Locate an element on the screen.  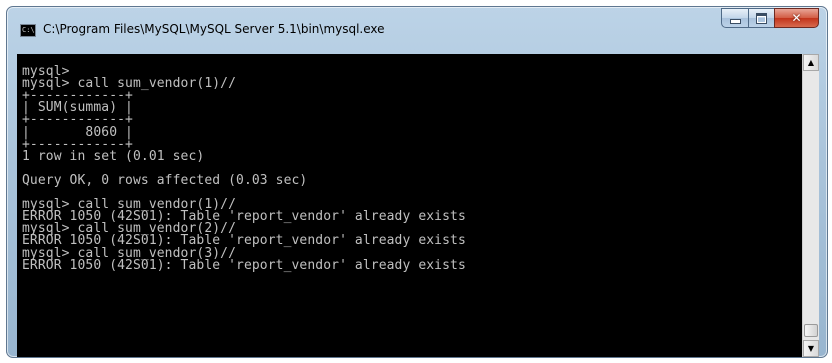
close-button: ✕ is located at coordinates (796, 18).